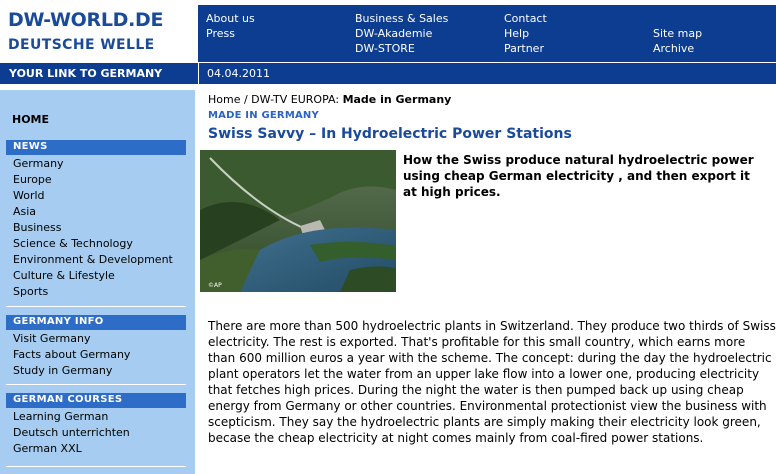 This screenshot has width=776, height=474. Describe the element at coordinates (32, 179) in the screenshot. I see `sidebar-item-europe: Europe` at that location.